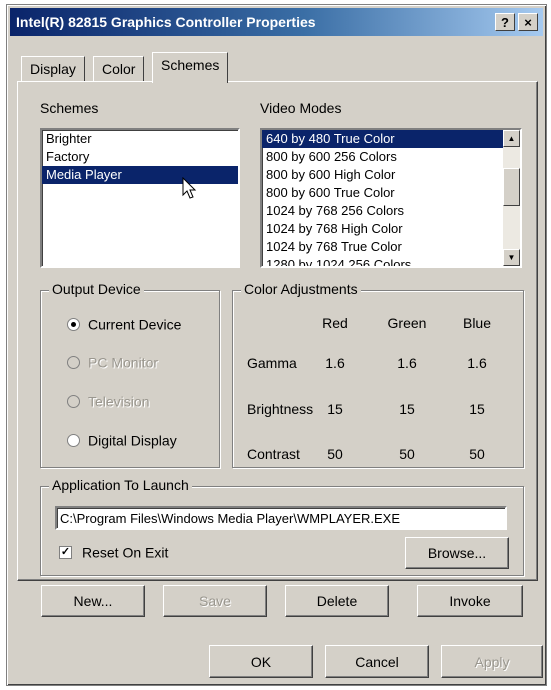  What do you see at coordinates (511, 257) in the screenshot?
I see `scroll-down-icon: ▼` at bounding box center [511, 257].